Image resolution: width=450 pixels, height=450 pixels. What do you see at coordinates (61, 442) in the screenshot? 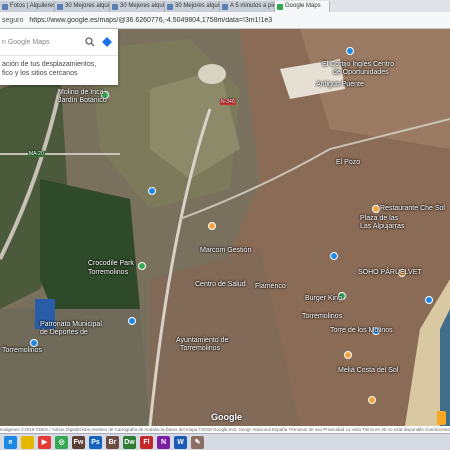
I see `chrome-icon: ◎` at bounding box center [61, 442].